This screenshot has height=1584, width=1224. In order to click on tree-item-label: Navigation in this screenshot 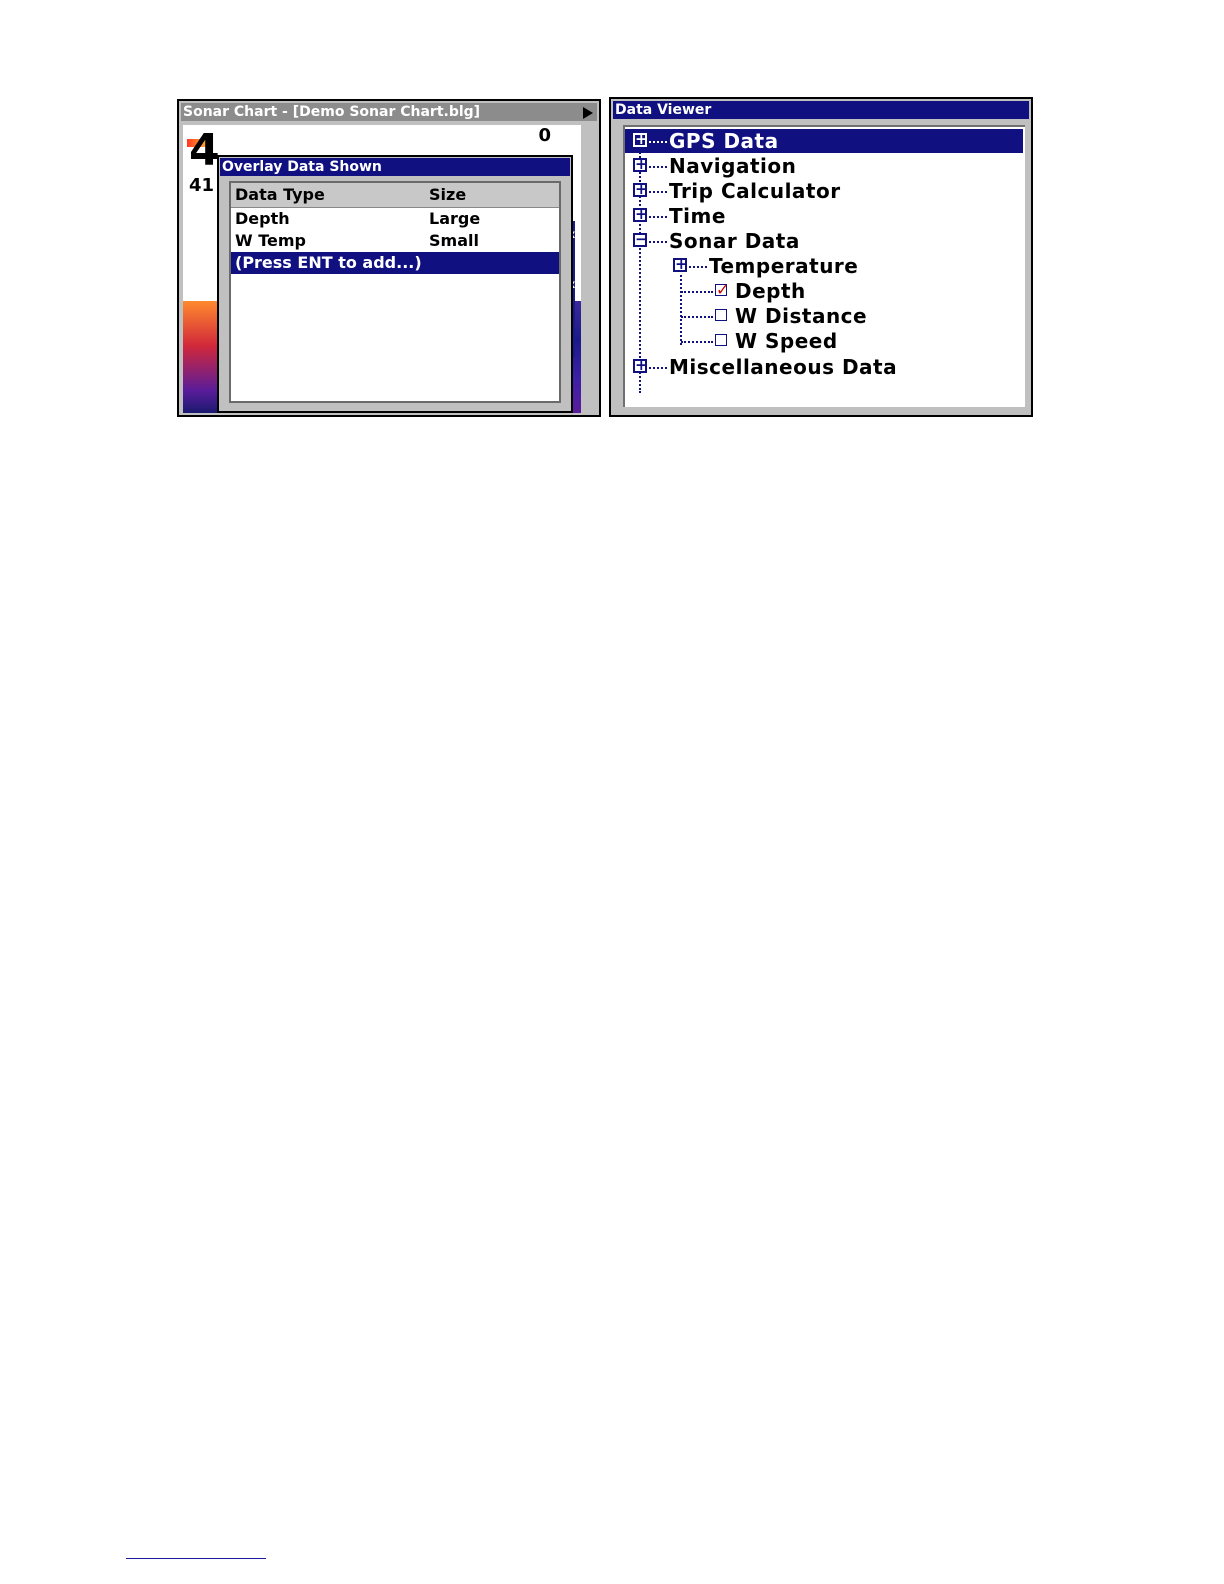, I will do `click(733, 166)`.